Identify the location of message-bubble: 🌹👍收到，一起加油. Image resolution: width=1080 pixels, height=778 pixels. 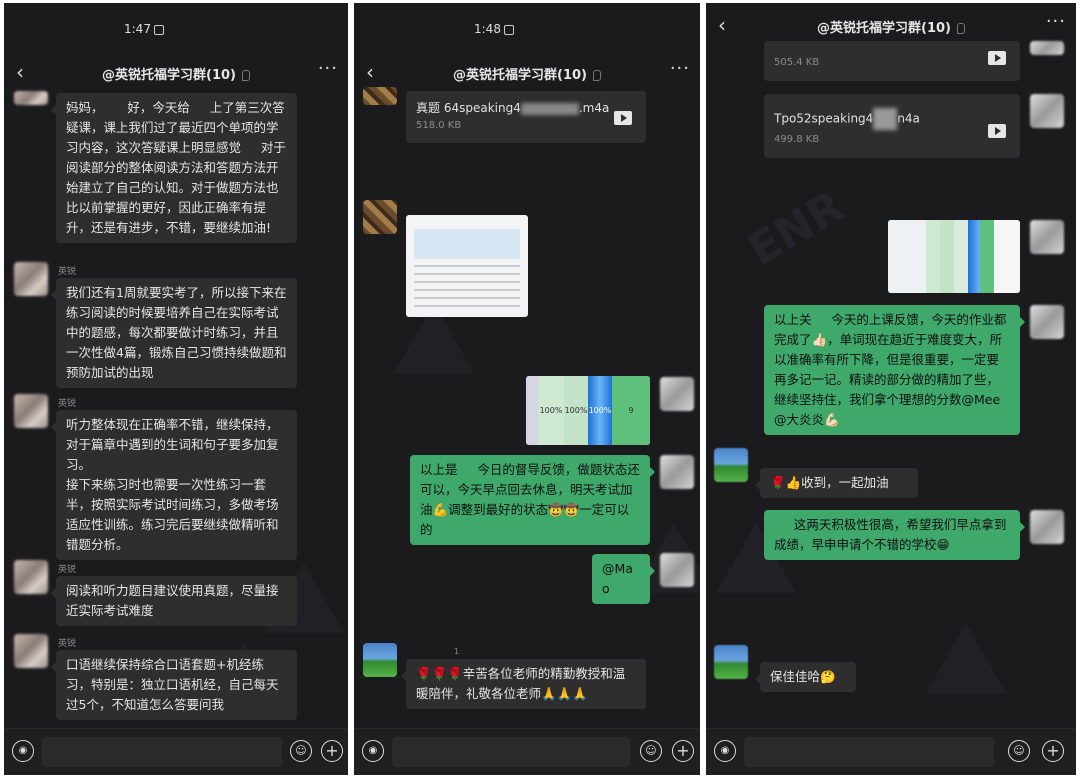
(836, 483).